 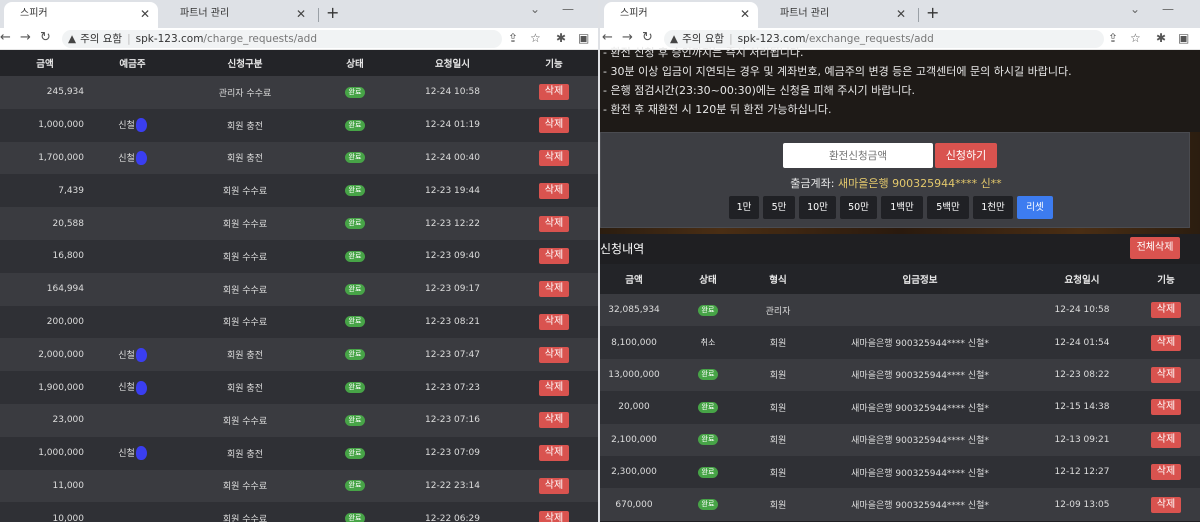 I want to click on date-cell: 12-22 06:29, so click(x=452, y=512).